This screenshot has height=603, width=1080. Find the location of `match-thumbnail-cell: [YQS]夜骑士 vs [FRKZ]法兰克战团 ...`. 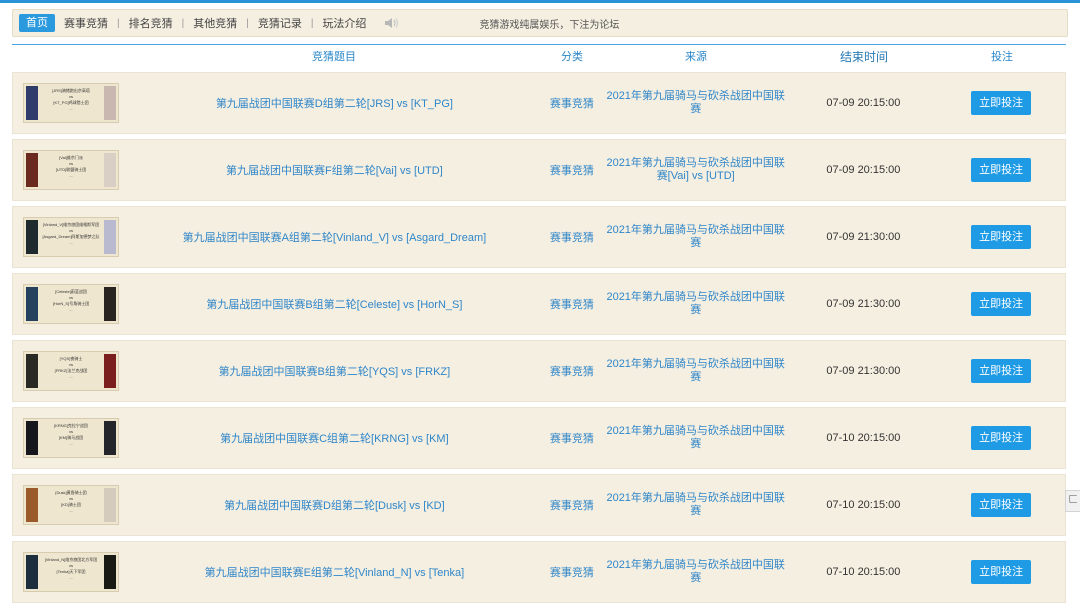

match-thumbnail-cell: [YQS]夜骑士 vs [FRKZ]法兰克战团 ... is located at coordinates (70, 371).